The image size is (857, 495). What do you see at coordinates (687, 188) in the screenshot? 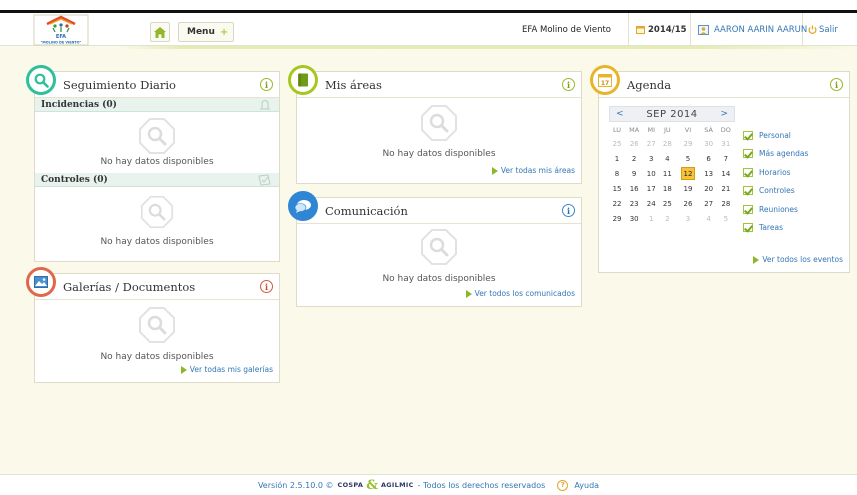
I see `calendar-day: 19` at bounding box center [687, 188].